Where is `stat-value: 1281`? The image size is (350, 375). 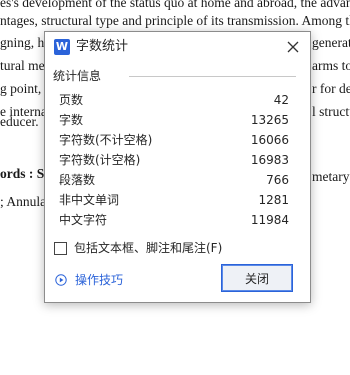
stat-value: 1281 is located at coordinates (273, 200).